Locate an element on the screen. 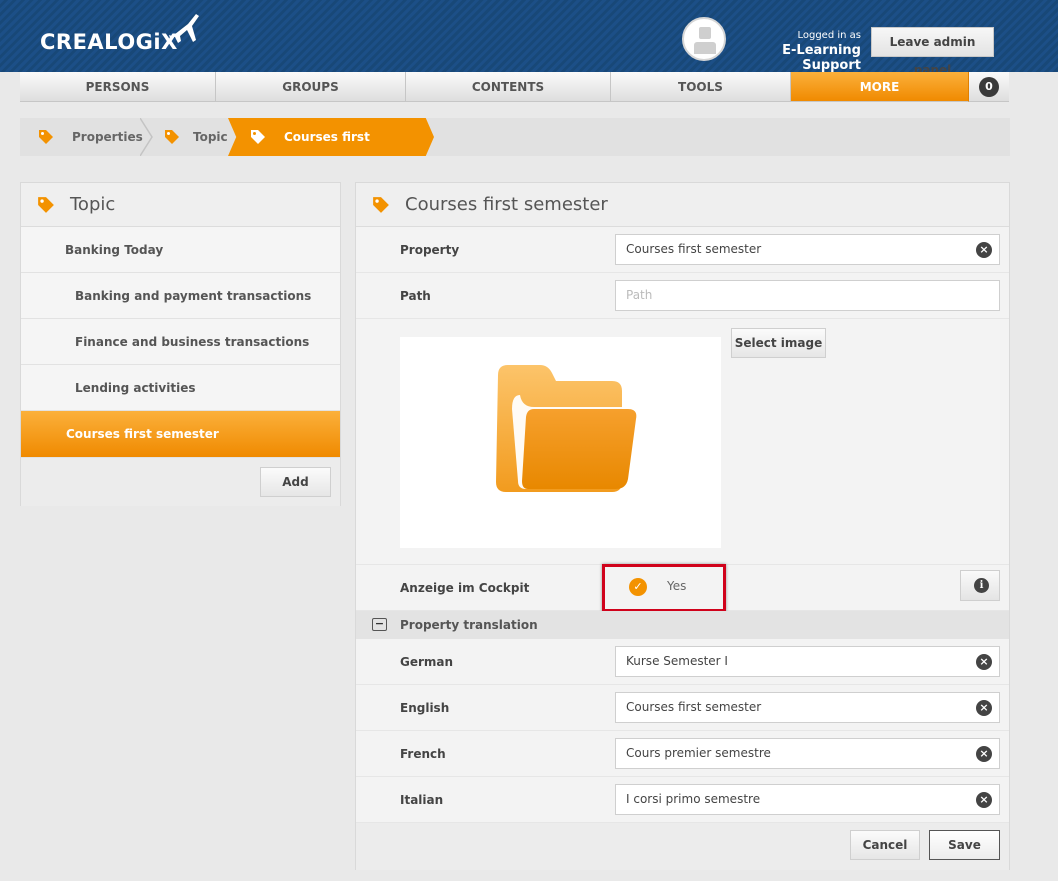 Image resolution: width=1058 pixels, height=881 pixels. french-row: French Cours premier semestre × is located at coordinates (682, 754).